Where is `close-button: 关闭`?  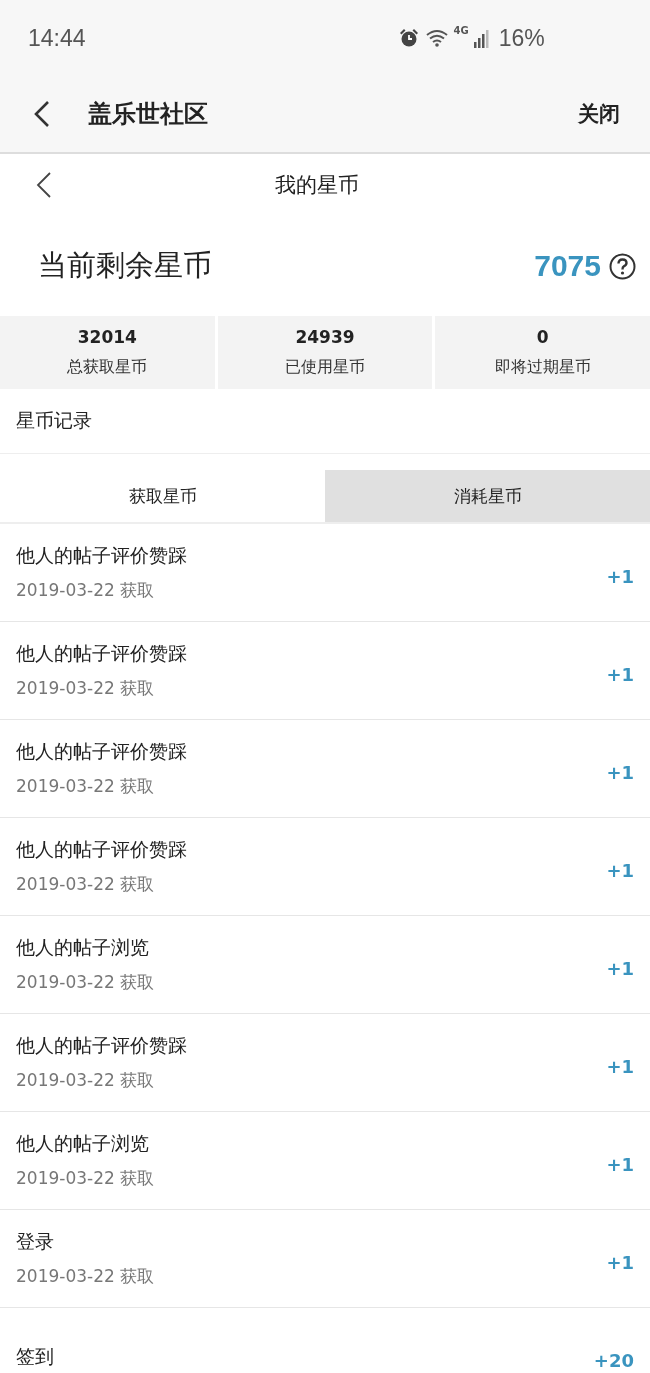
close-button: 关闭 is located at coordinates (599, 114).